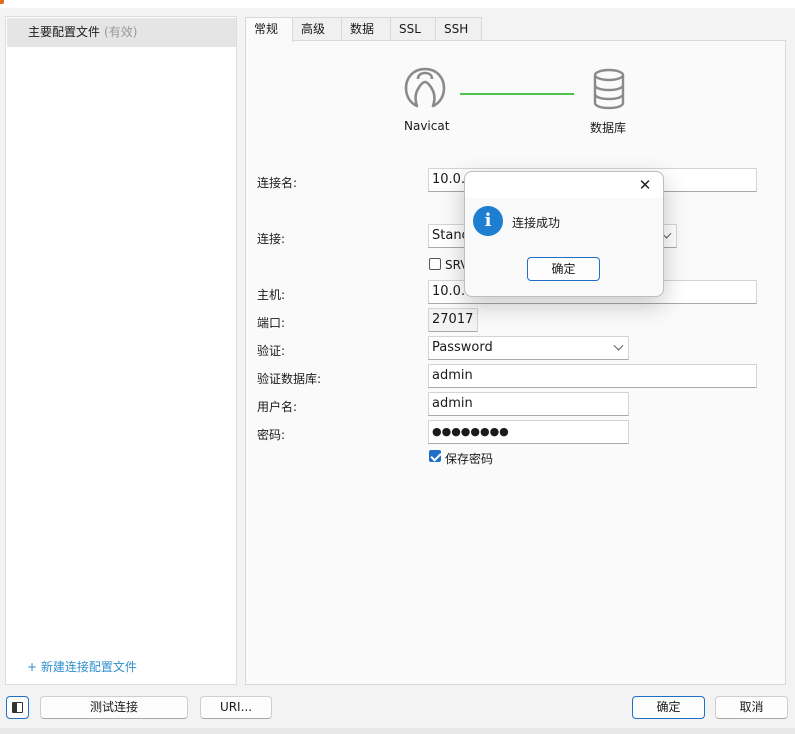  What do you see at coordinates (425, 87) in the screenshot?
I see `navicat-logo-icon` at bounding box center [425, 87].